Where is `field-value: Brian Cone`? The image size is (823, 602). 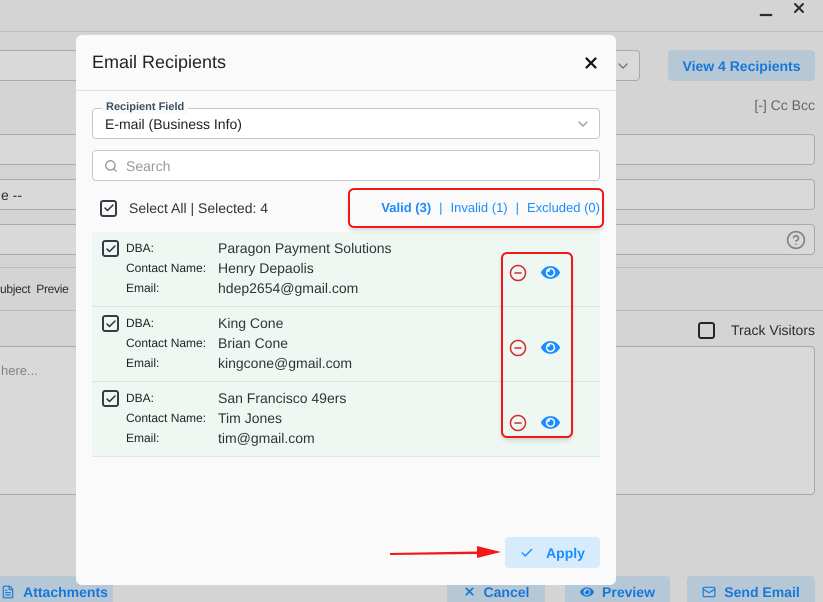 field-value: Brian Cone is located at coordinates (254, 343).